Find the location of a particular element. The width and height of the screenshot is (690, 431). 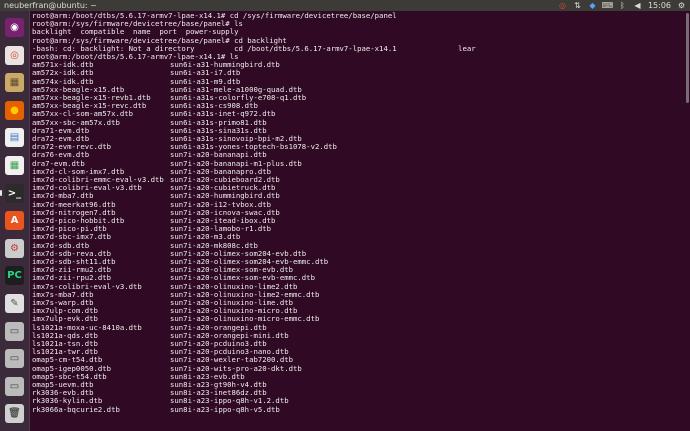

drive-icon-3-glyph: ▭ is located at coordinates (14, 386).